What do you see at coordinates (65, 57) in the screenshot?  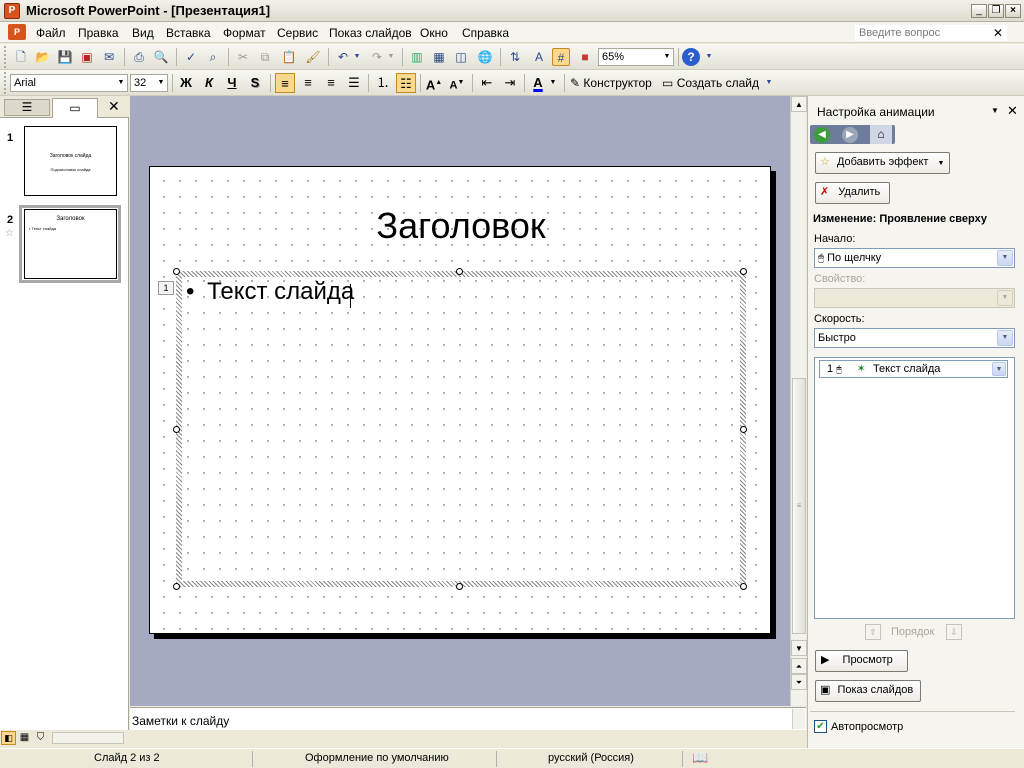 I see `save-icon: 💾` at bounding box center [65, 57].